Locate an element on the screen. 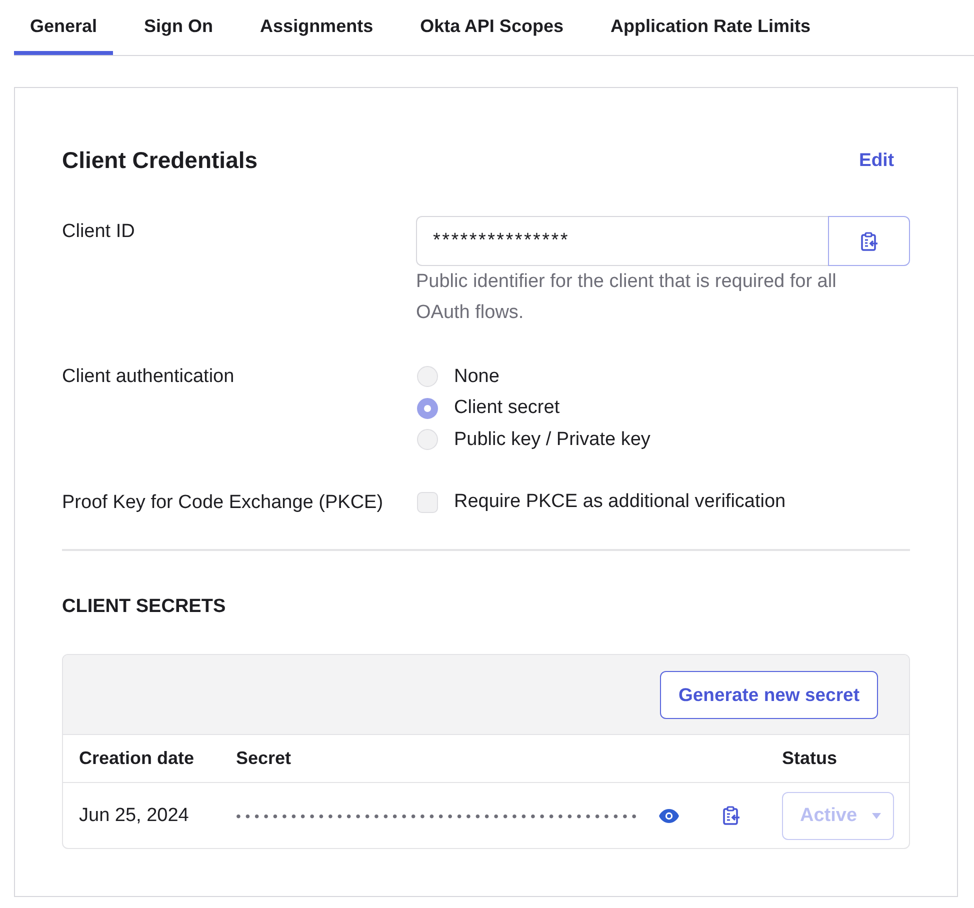 This screenshot has height=908, width=974. radio-button is located at coordinates (427, 408).